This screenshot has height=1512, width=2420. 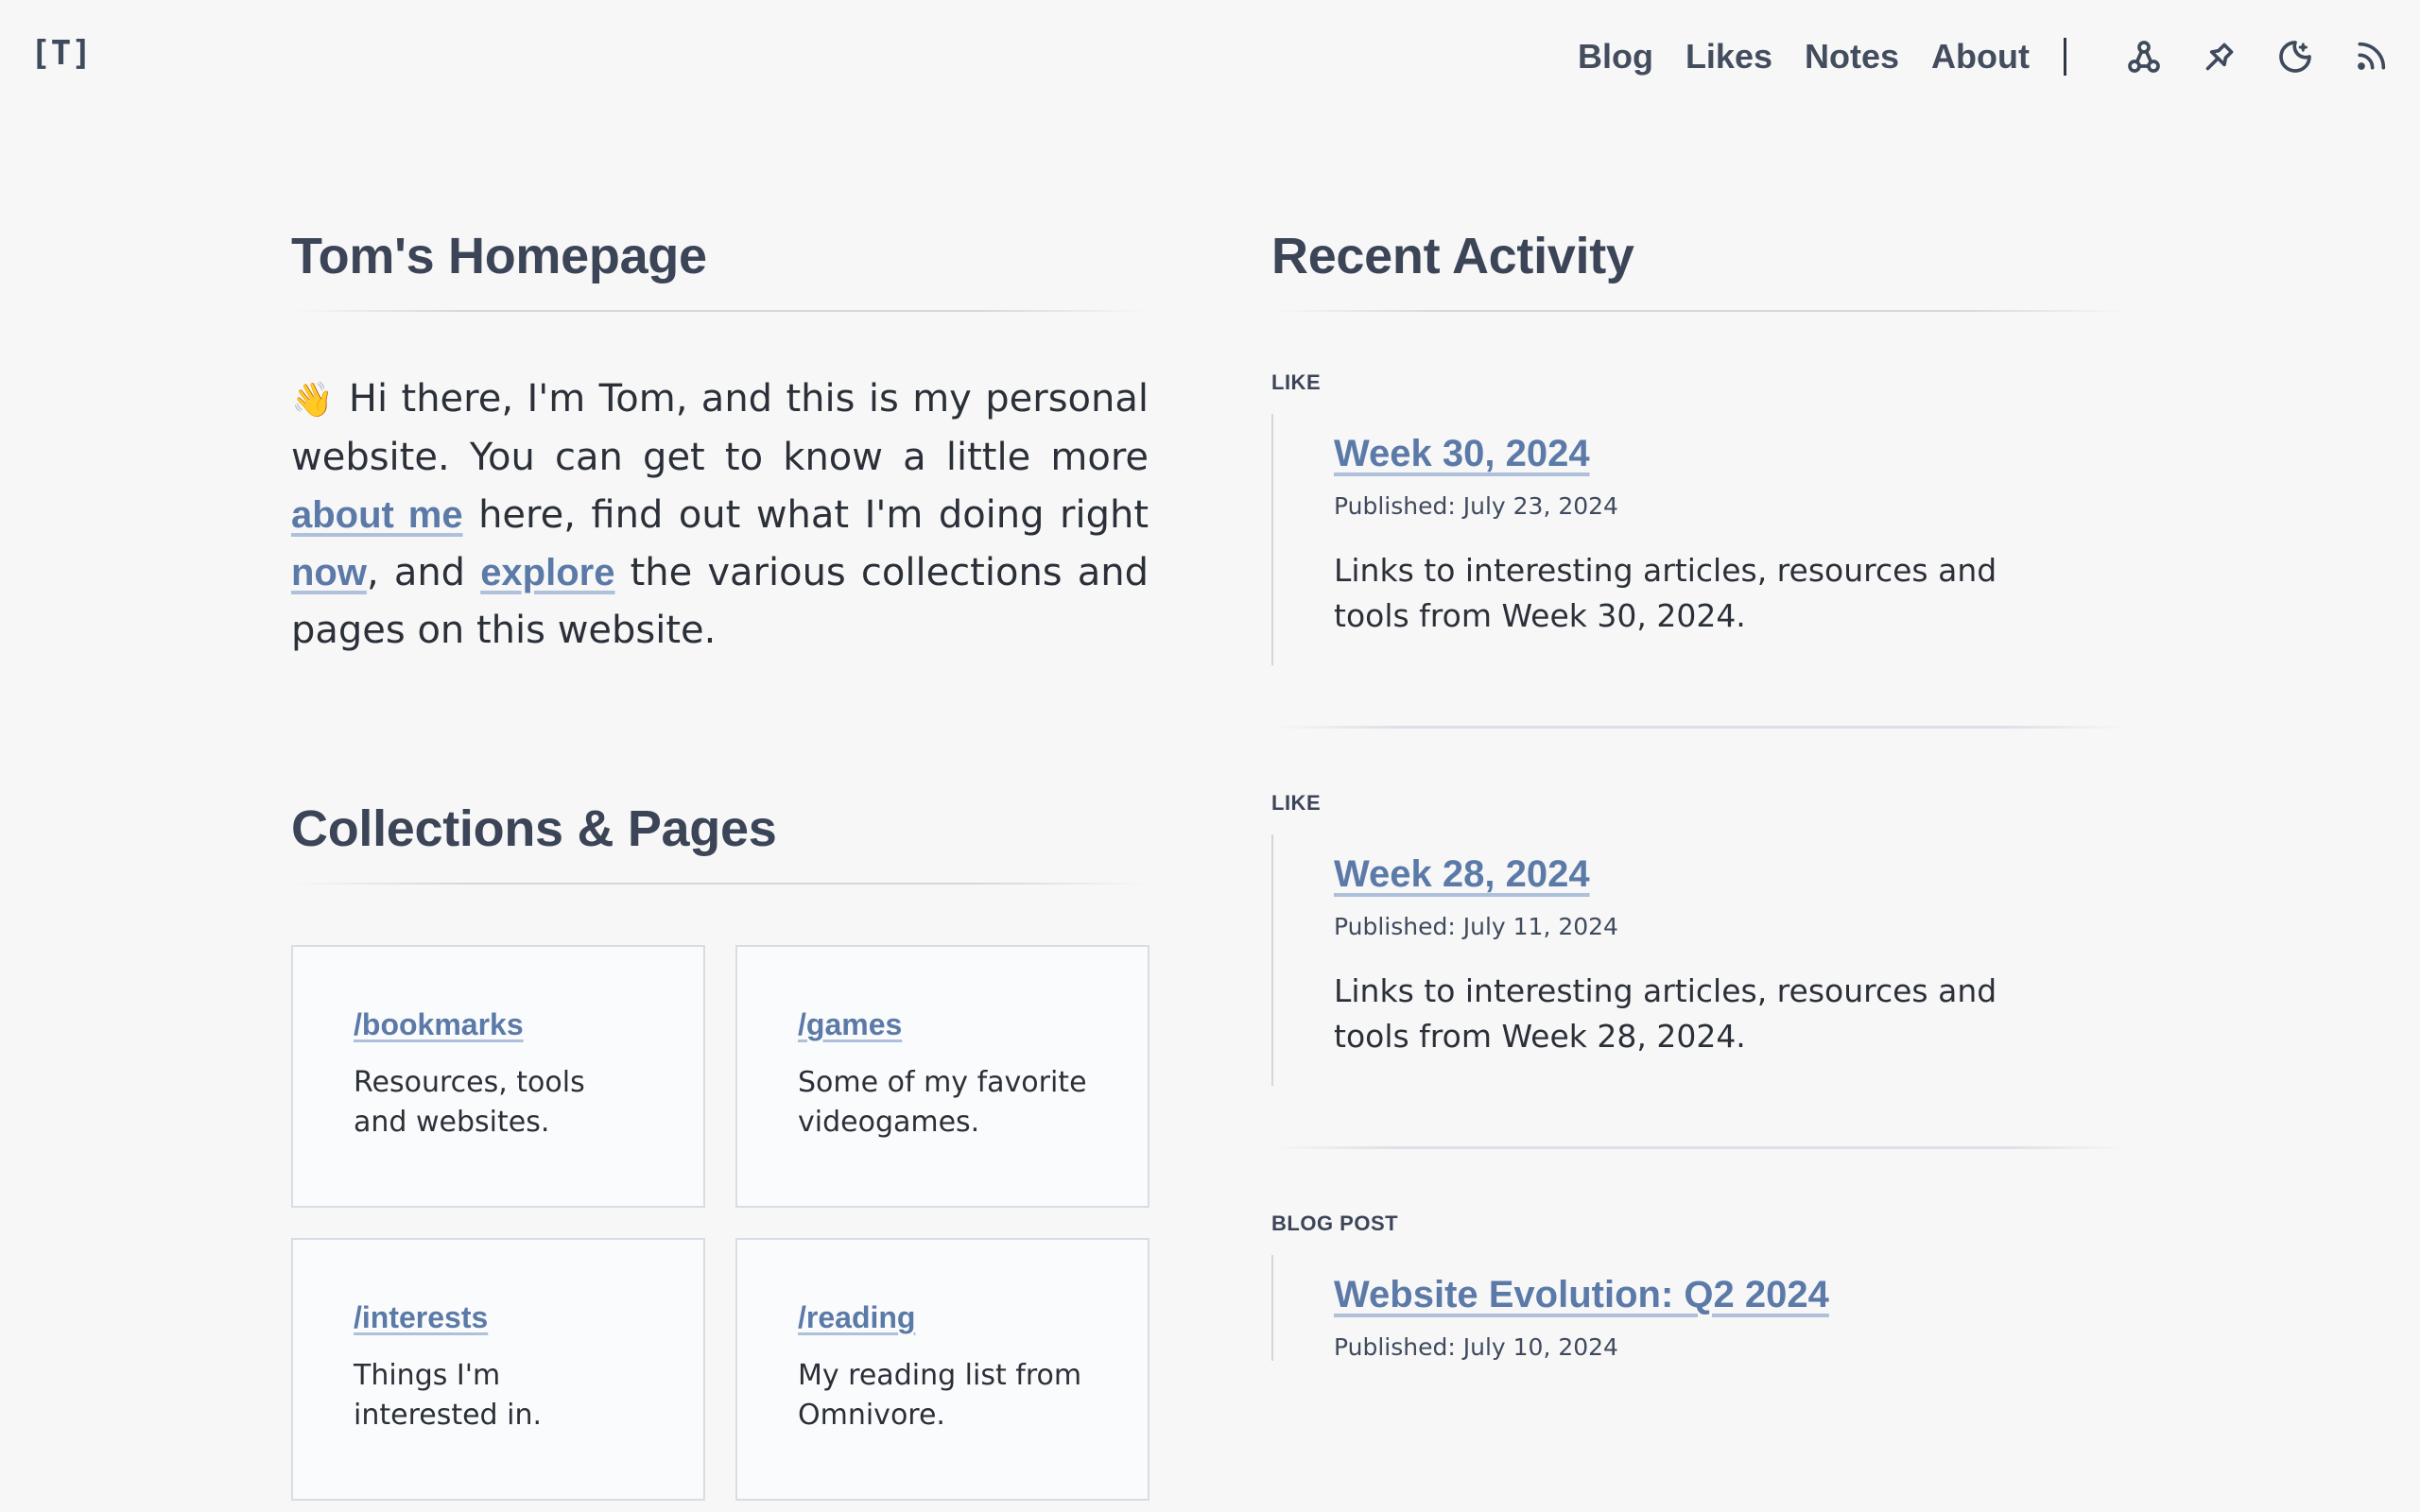 I want to click on now-link: now, so click(x=329, y=572).